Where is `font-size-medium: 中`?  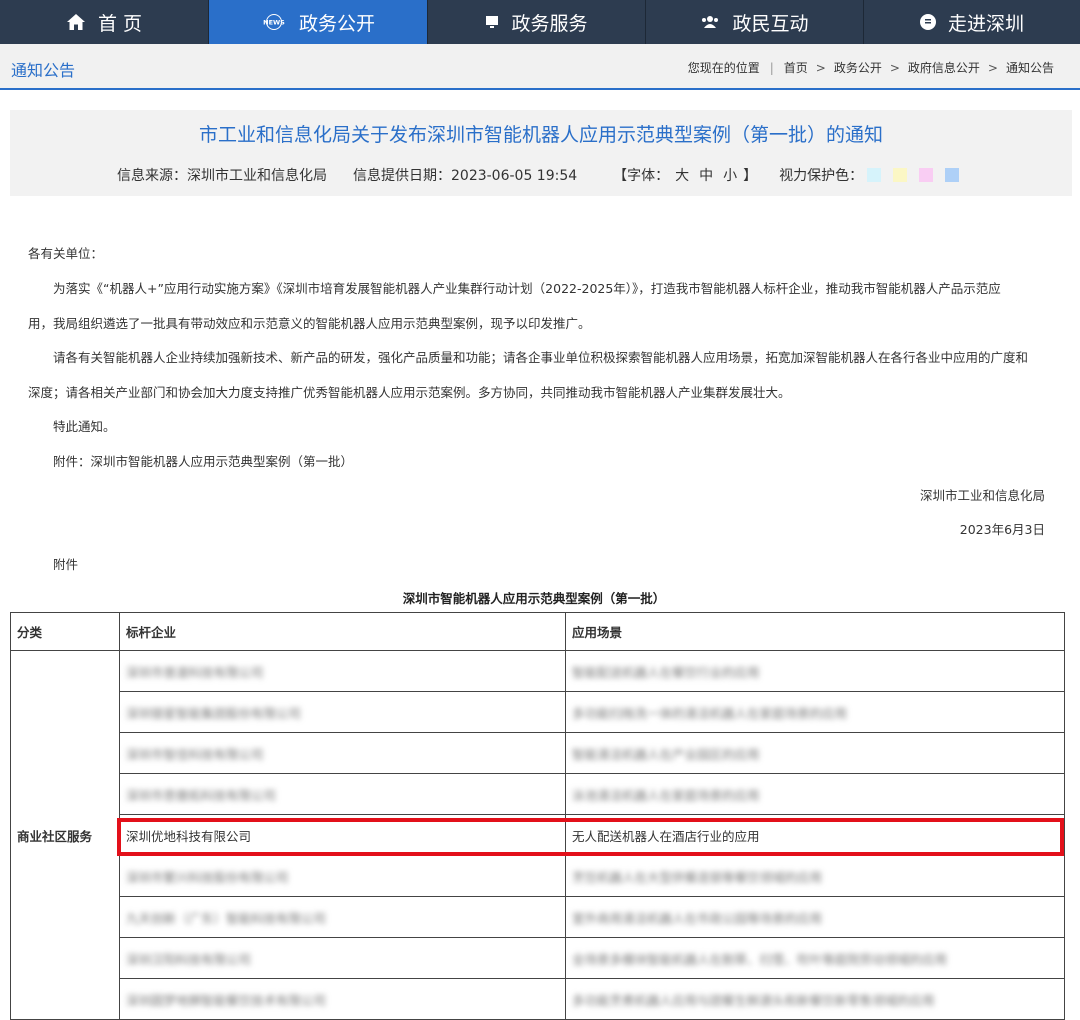 font-size-medium: 中 is located at coordinates (706, 175).